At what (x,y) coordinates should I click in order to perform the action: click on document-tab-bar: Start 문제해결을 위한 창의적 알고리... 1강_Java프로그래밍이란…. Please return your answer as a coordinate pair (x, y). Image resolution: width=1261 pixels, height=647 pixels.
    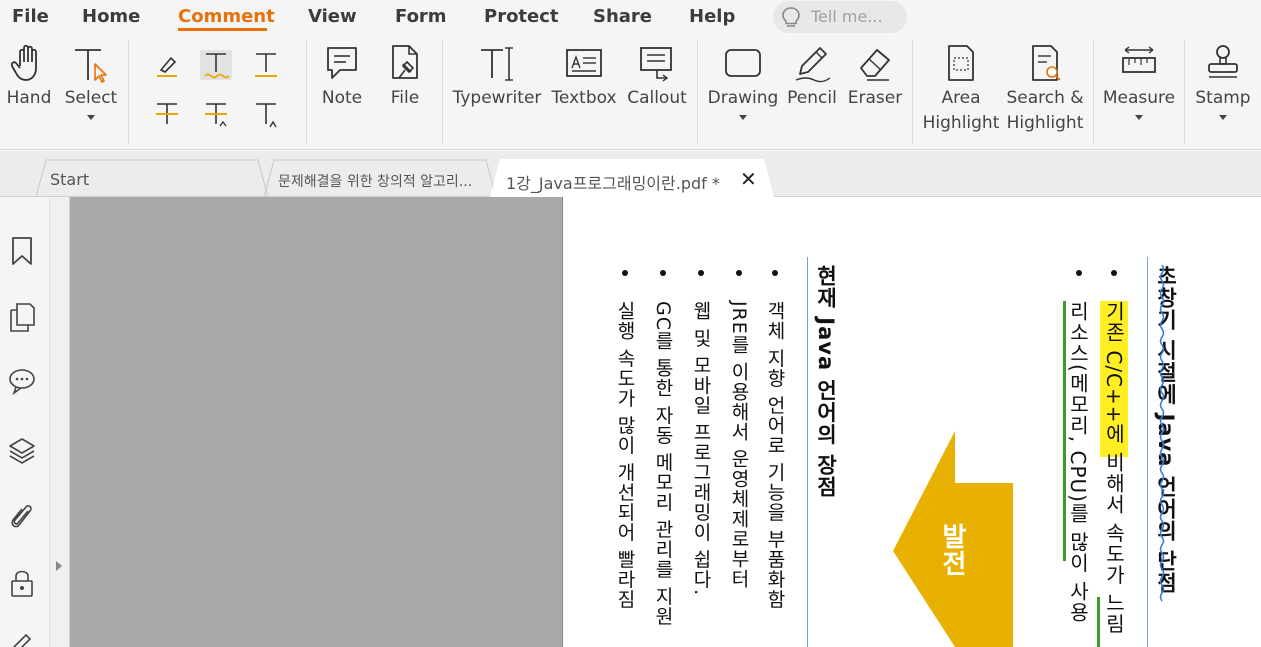
    Looking at the image, I should click on (630, 174).